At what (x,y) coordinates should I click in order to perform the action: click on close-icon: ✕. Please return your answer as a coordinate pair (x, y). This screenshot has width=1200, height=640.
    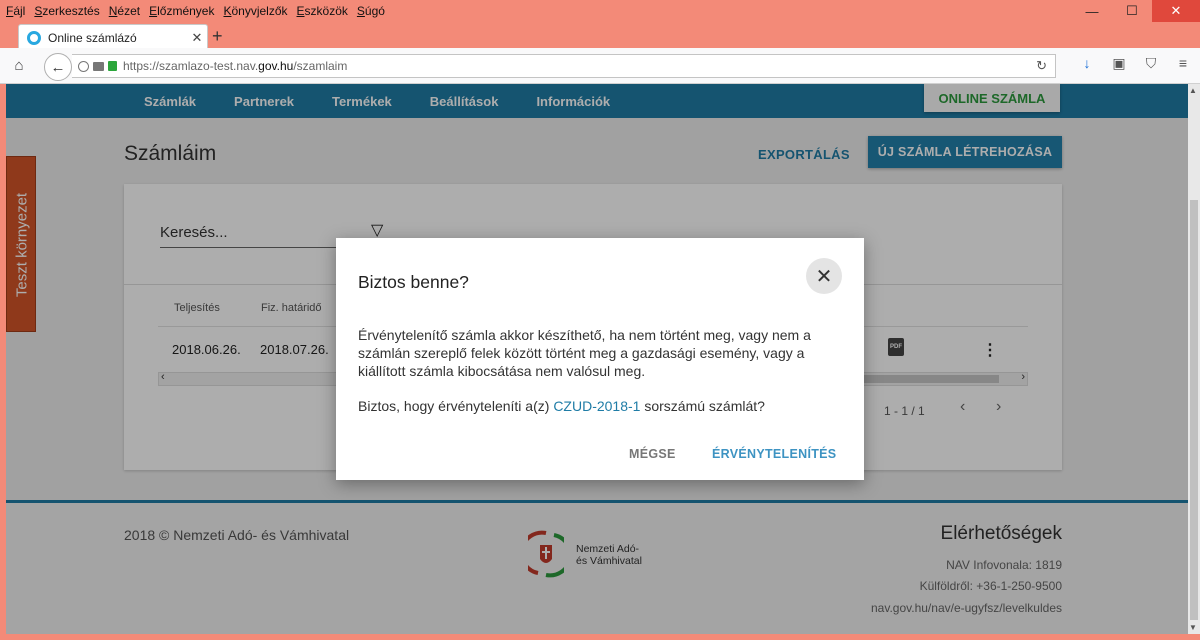
    Looking at the image, I should click on (824, 276).